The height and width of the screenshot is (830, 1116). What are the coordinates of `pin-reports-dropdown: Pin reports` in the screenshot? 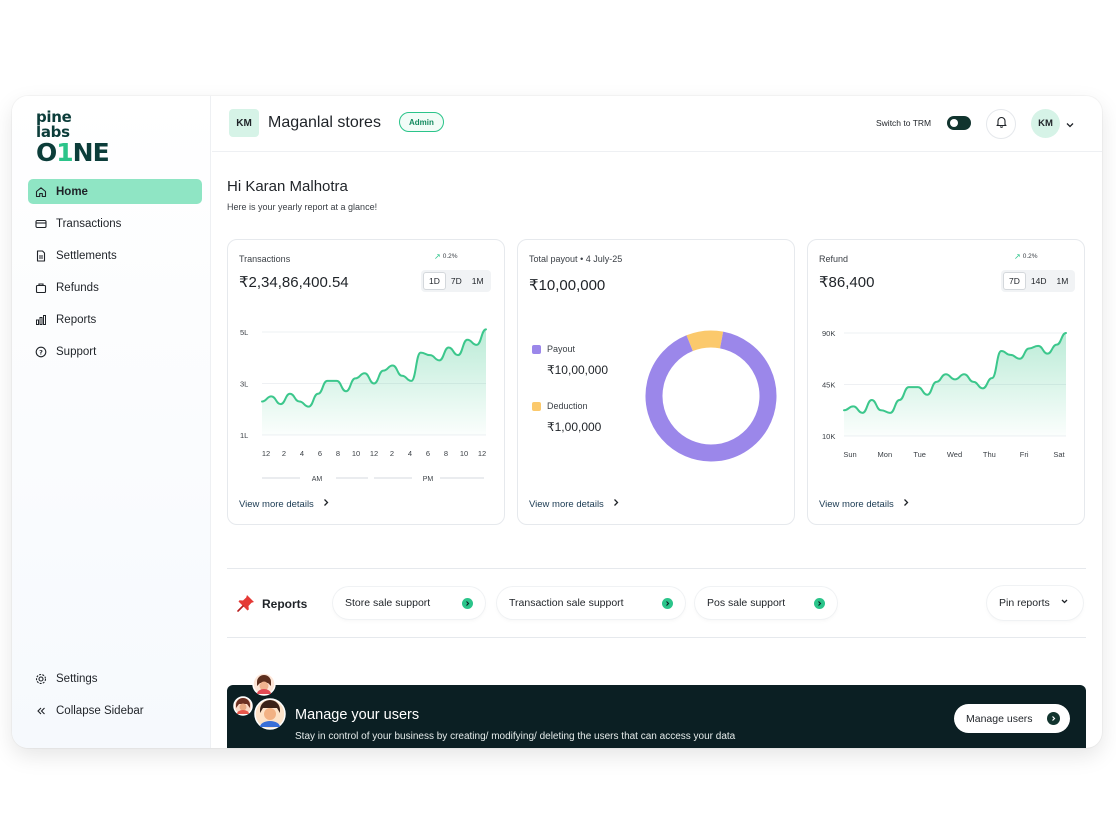 It's located at (1035, 603).